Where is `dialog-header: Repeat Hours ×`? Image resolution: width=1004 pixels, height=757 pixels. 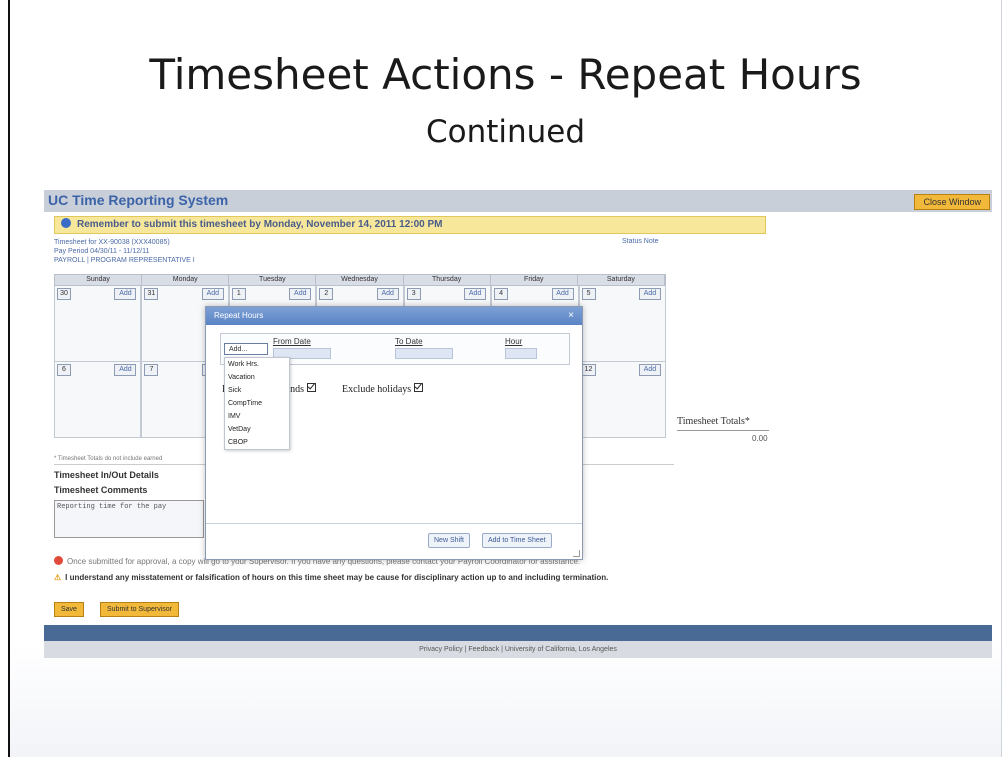 dialog-header: Repeat Hours × is located at coordinates (394, 316).